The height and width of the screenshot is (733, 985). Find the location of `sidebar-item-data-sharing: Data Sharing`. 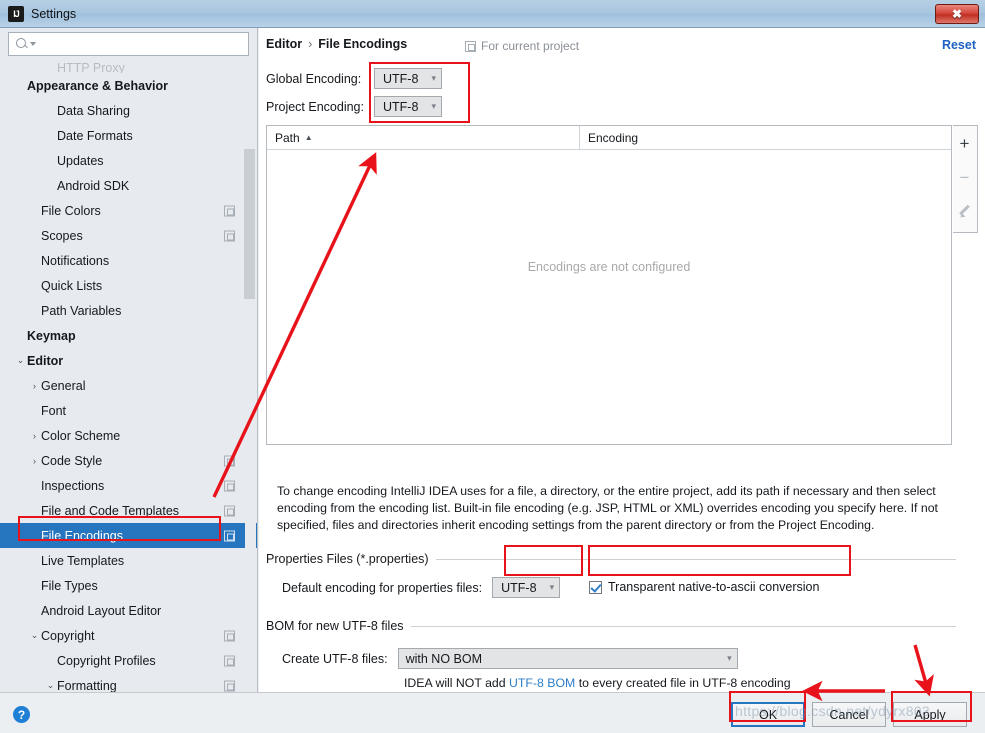

sidebar-item-data-sharing: Data Sharing is located at coordinates (128, 110).